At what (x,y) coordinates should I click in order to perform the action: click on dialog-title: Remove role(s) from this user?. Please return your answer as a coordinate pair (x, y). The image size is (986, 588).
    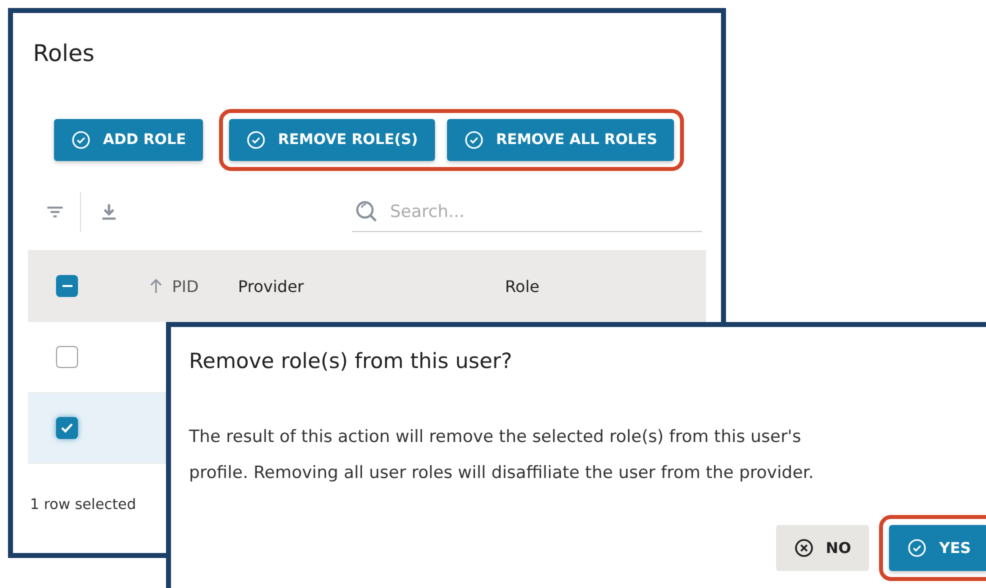
    Looking at the image, I should click on (351, 361).